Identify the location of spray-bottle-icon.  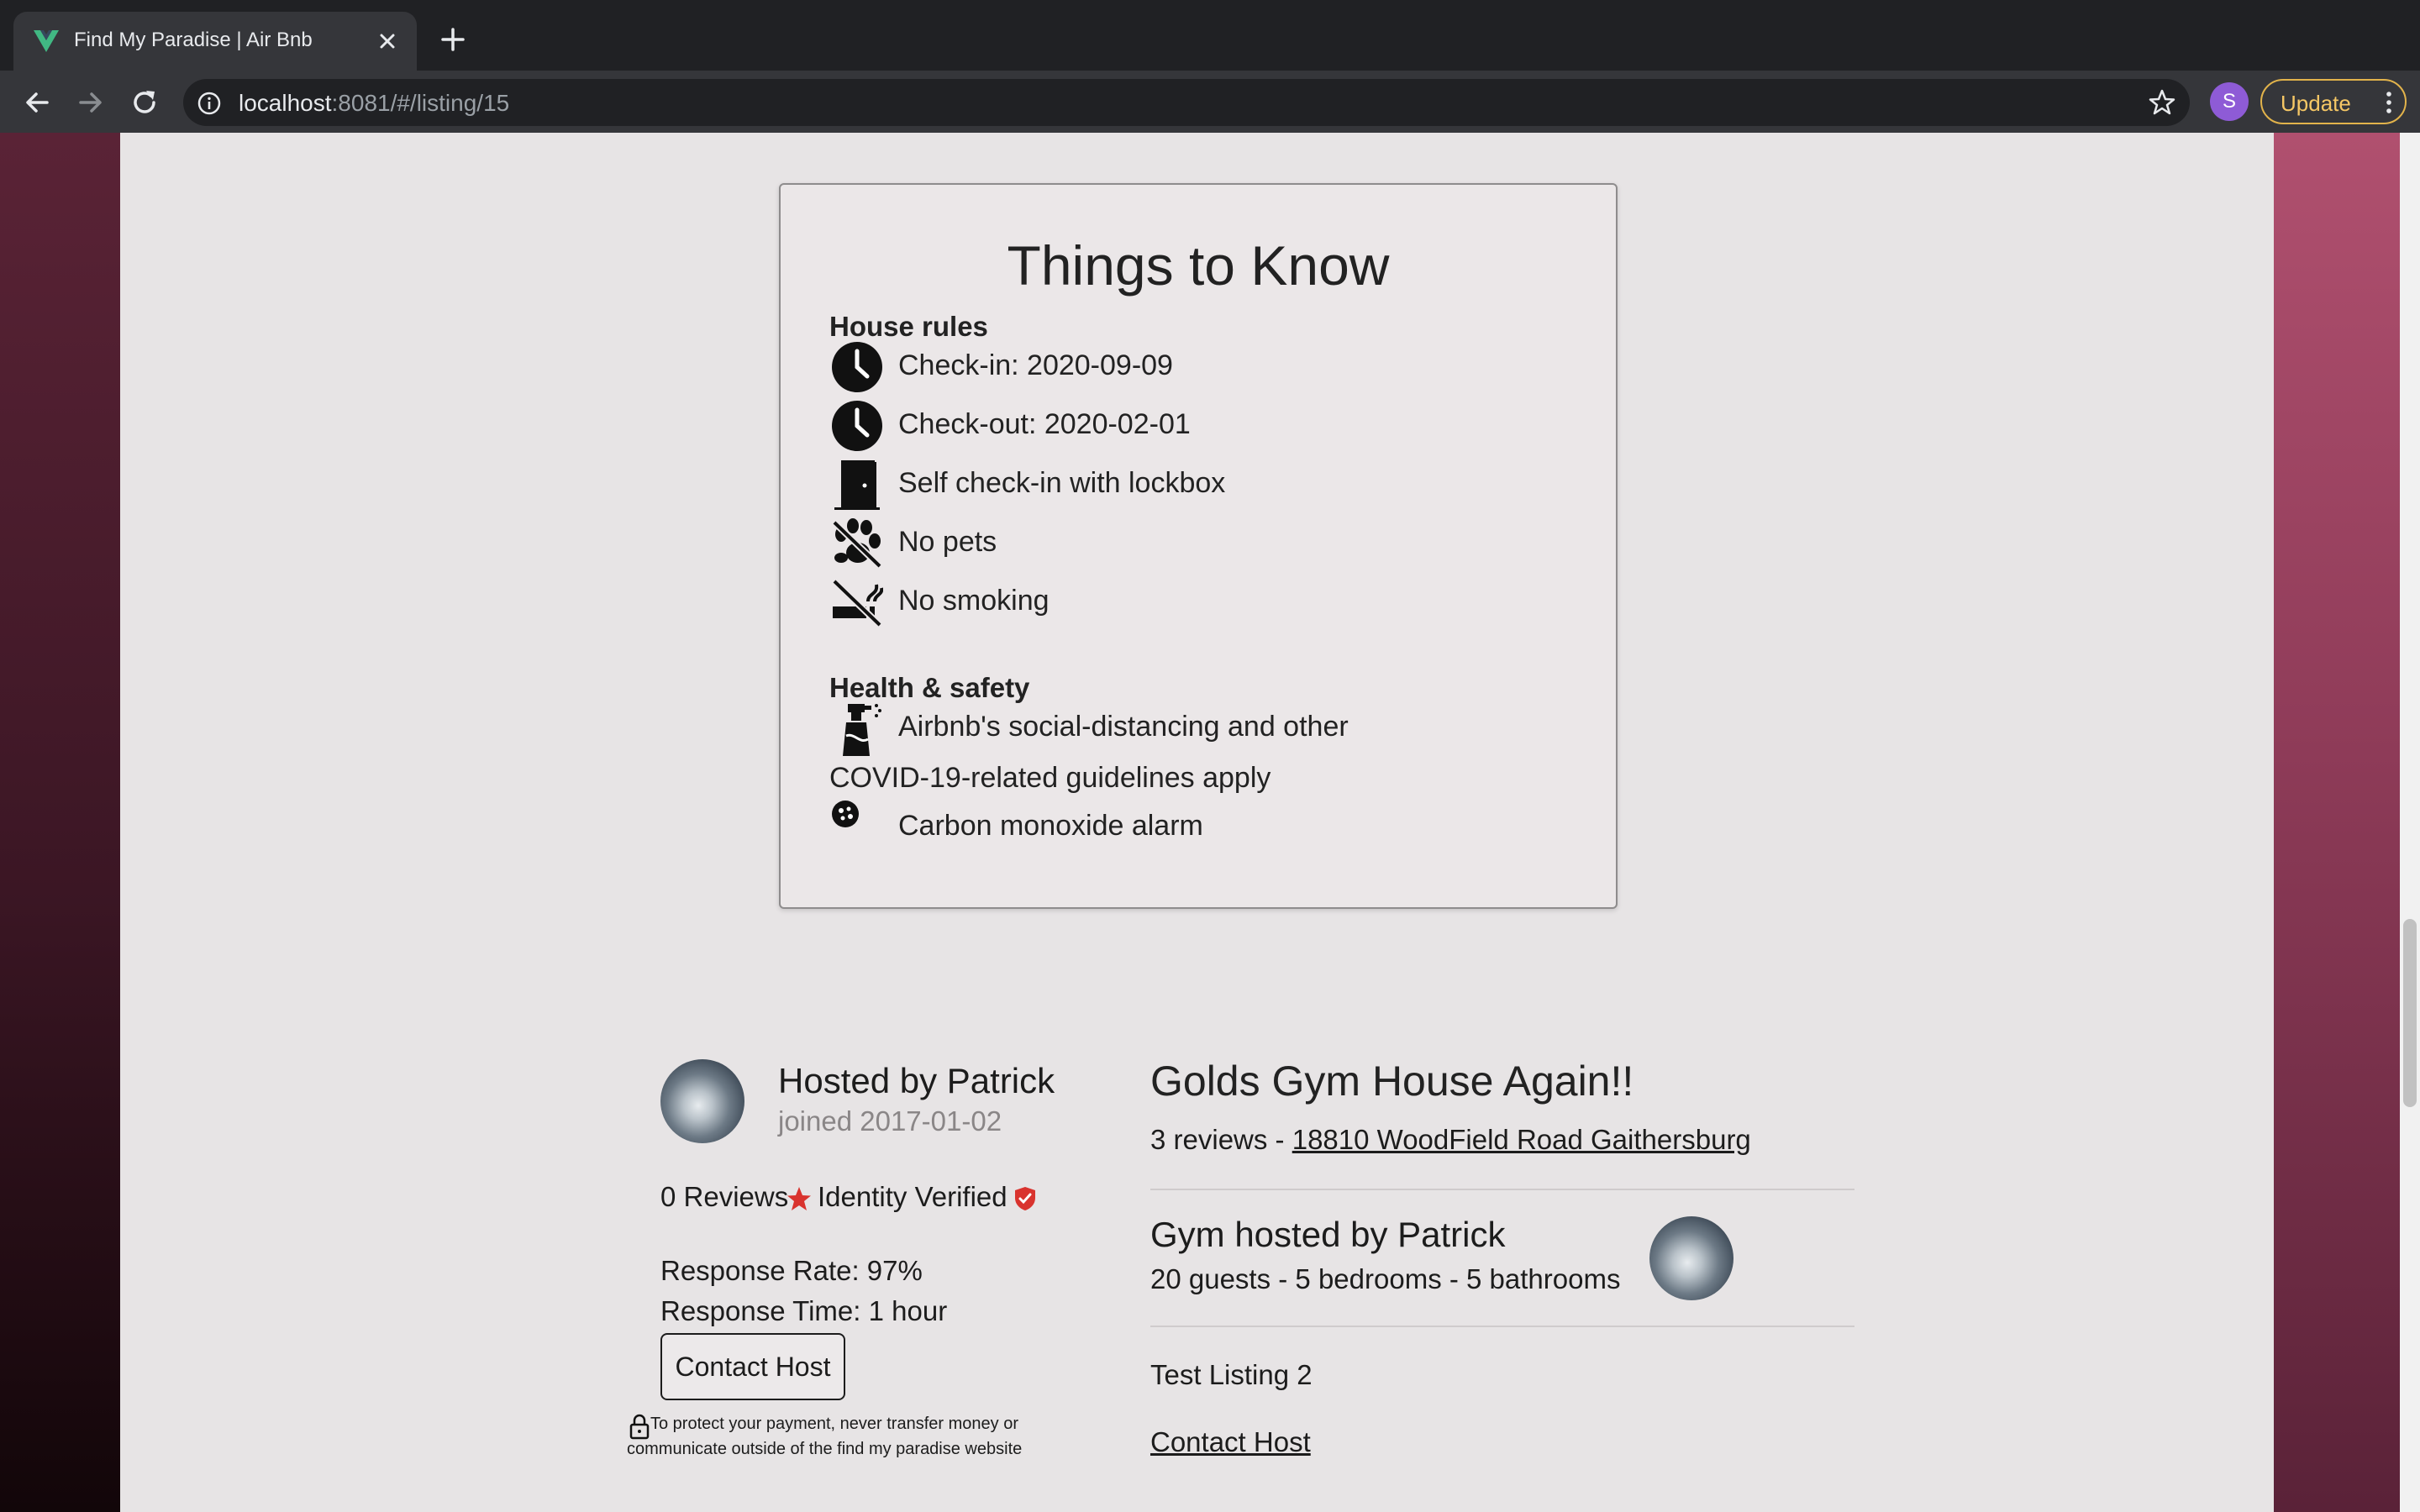
(862, 730).